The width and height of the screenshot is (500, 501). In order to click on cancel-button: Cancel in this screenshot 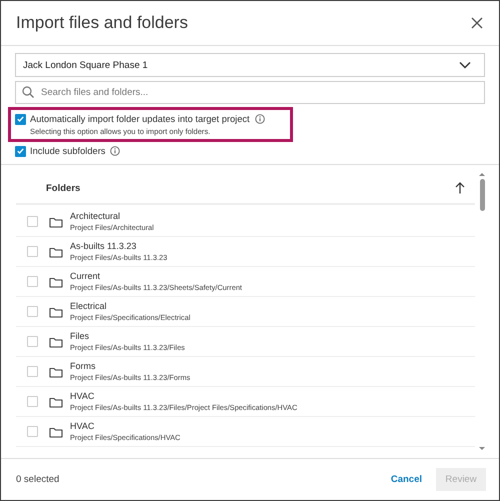, I will do `click(406, 479)`.